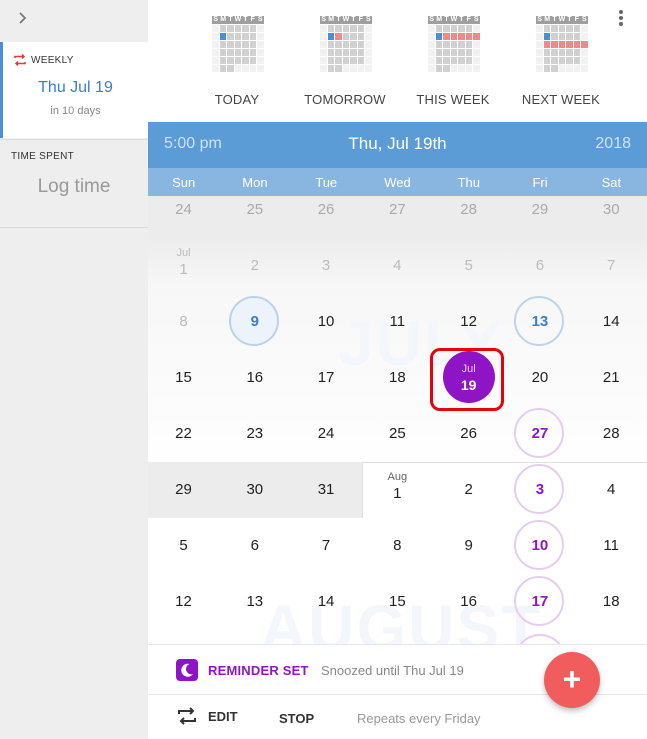  I want to click on chevron-right-icon, so click(23, 18).